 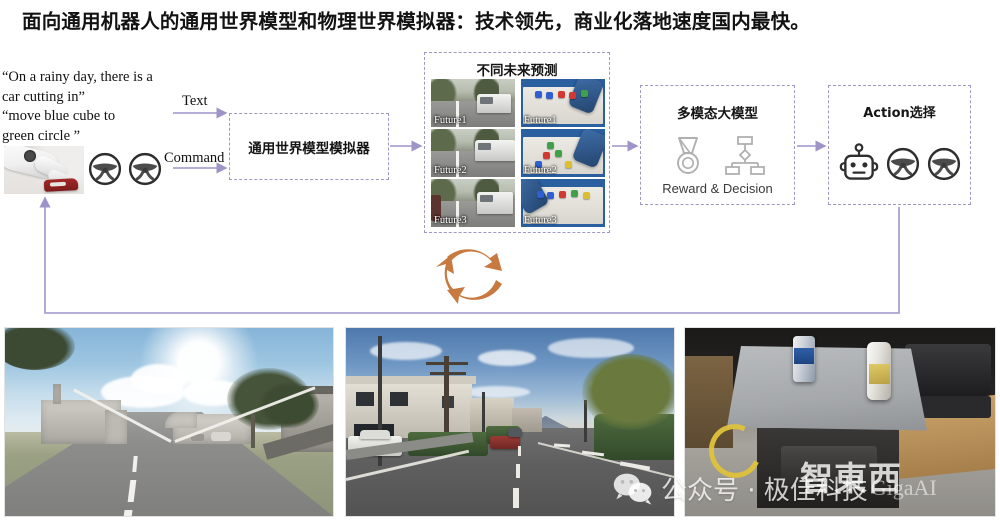 What do you see at coordinates (59, 116) in the screenshot?
I see `prompt-line-3: “move blue cube to` at bounding box center [59, 116].